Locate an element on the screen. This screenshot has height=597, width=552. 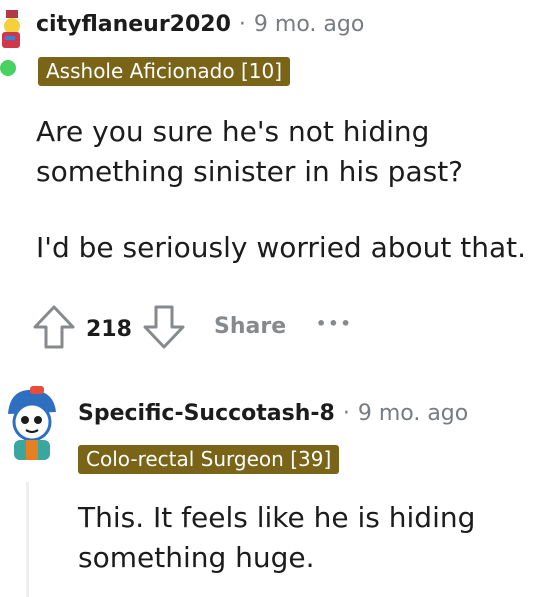
share-label: Share is located at coordinates (250, 326).